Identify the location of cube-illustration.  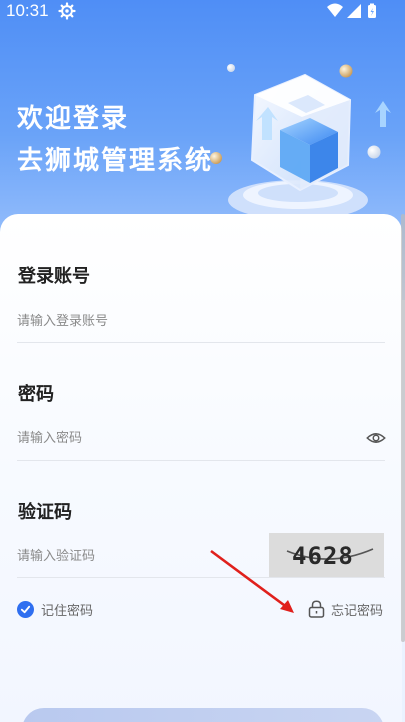
(300, 142).